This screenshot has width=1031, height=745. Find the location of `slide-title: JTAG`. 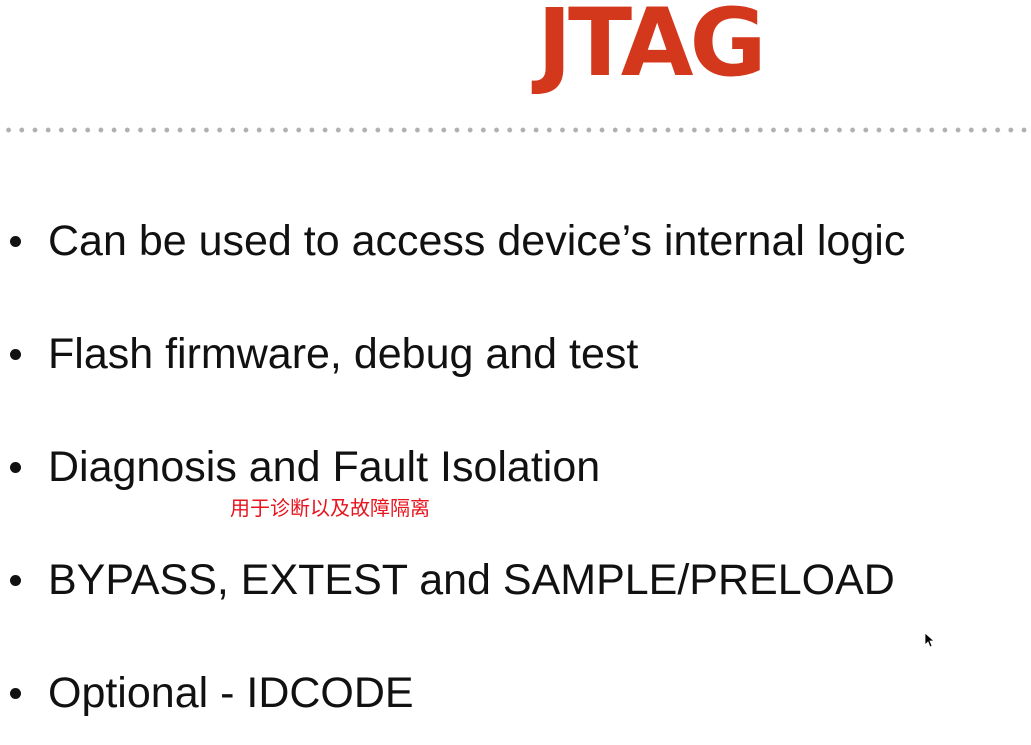

slide-title: JTAG is located at coordinates (652, 49).